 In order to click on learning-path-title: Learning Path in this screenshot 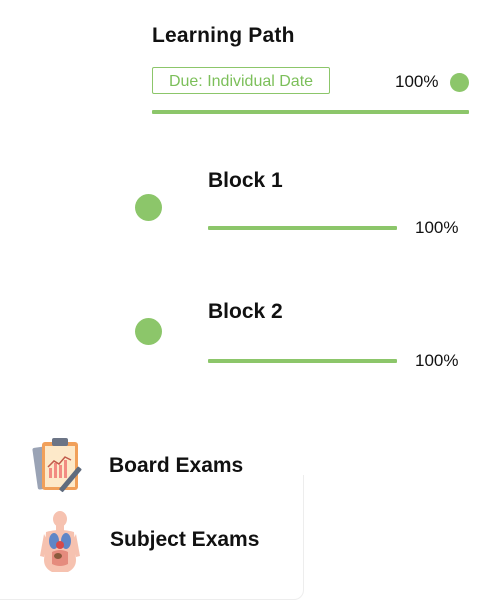, I will do `click(223, 35)`.